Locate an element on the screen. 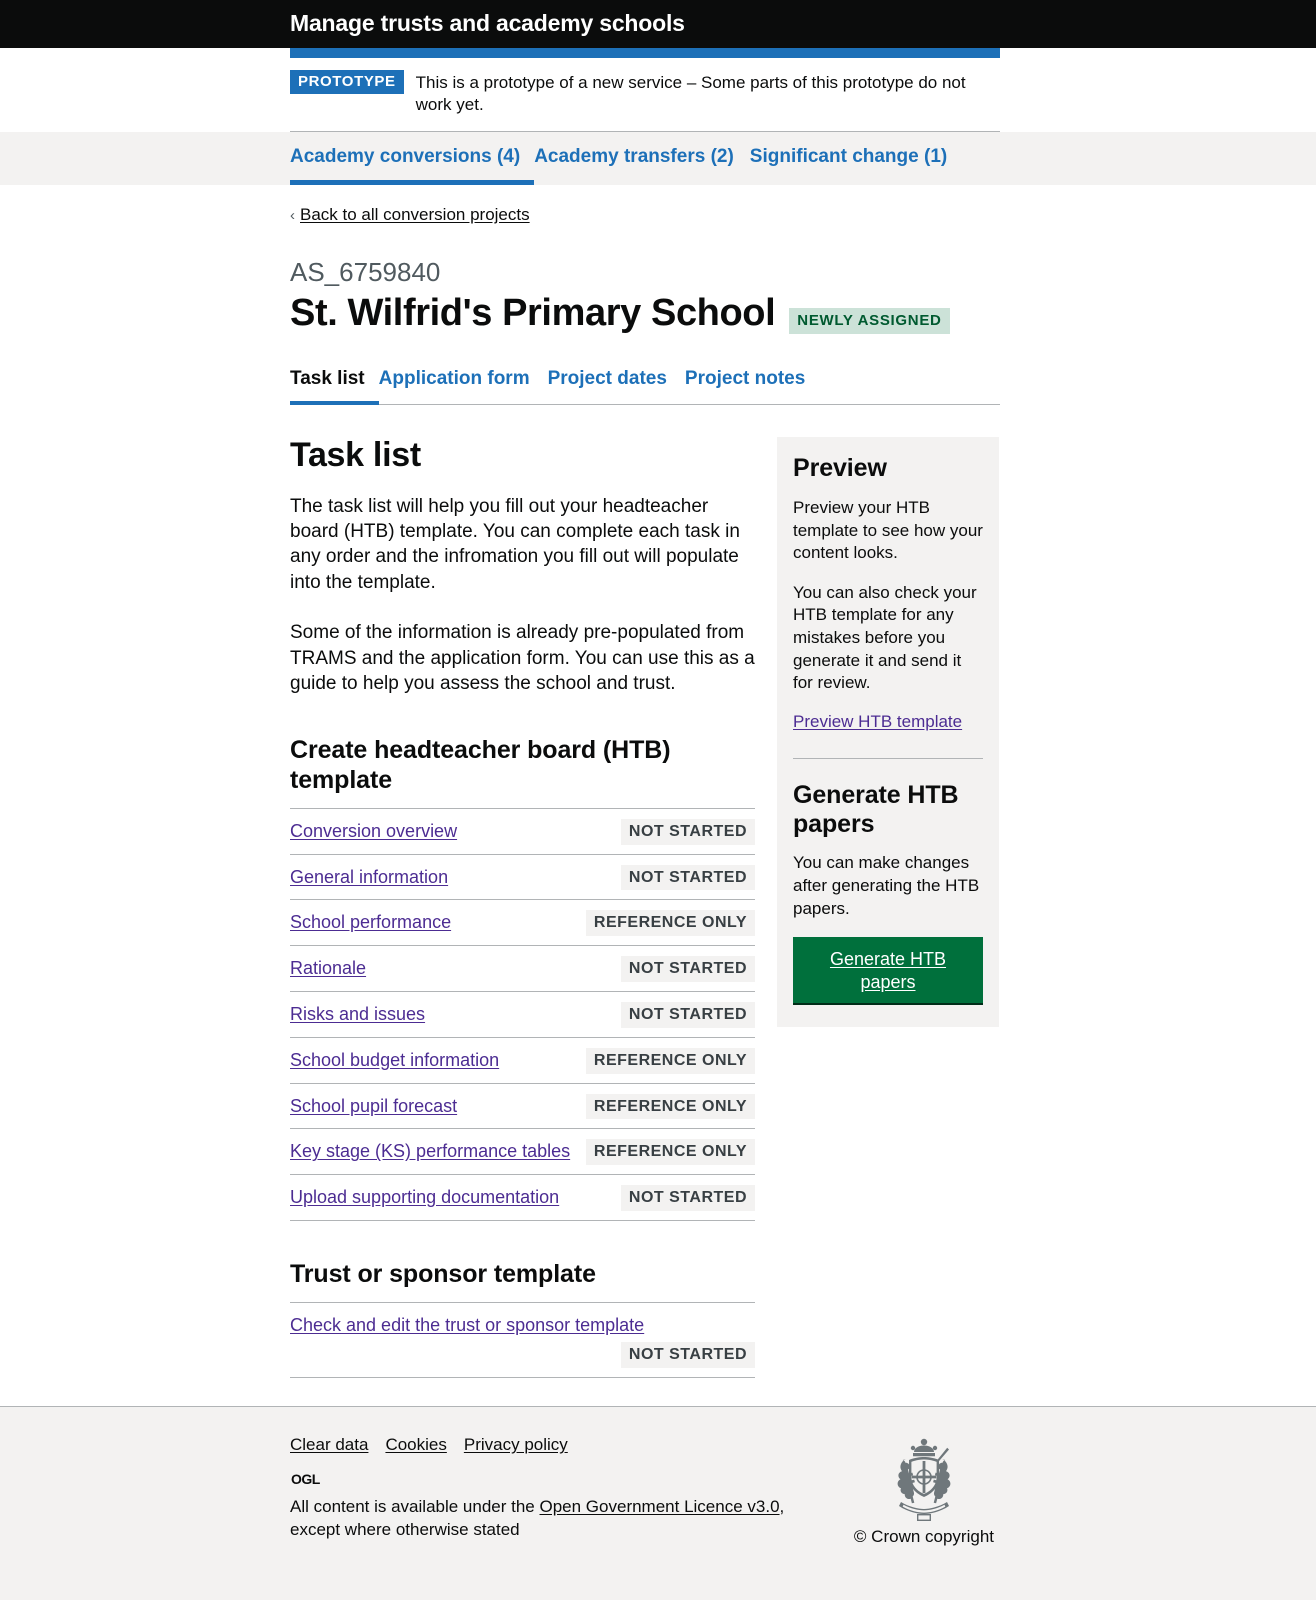 The height and width of the screenshot is (1600, 1316). chevron-left-icon: ‹ is located at coordinates (292, 215).